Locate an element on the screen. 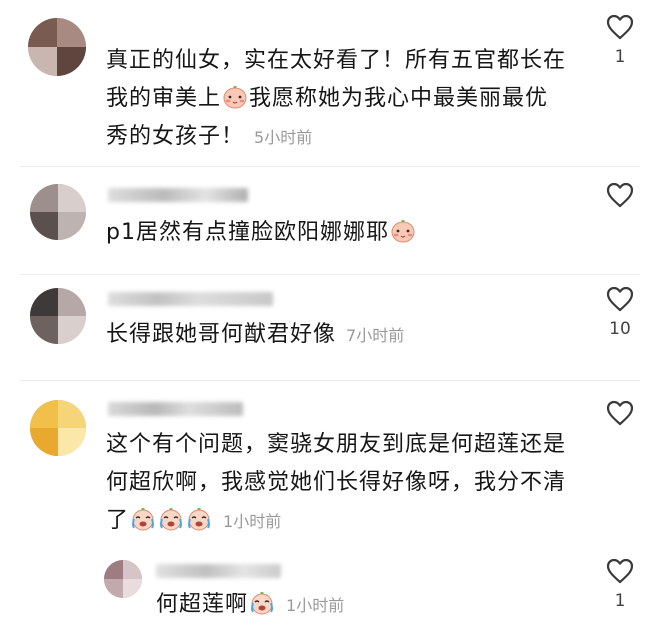 The width and height of the screenshot is (660, 631). like-button: 10 is located at coordinates (620, 312).